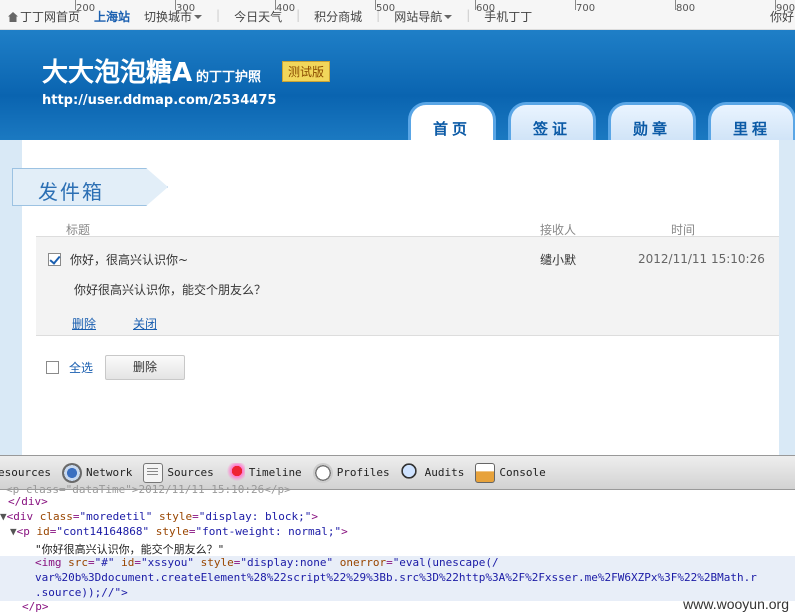  What do you see at coordinates (452, 122) in the screenshot?
I see `tab-home: 首页` at bounding box center [452, 122].